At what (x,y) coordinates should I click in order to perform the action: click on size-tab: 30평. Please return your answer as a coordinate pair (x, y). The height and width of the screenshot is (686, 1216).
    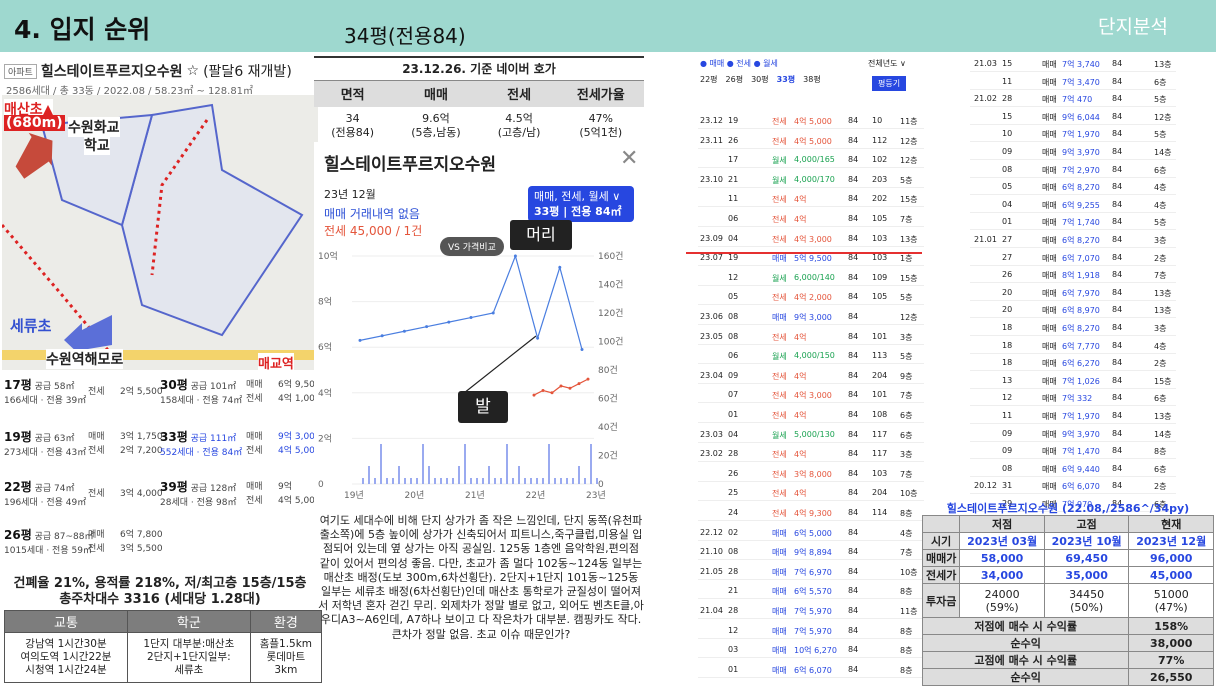
    Looking at the image, I should click on (760, 79).